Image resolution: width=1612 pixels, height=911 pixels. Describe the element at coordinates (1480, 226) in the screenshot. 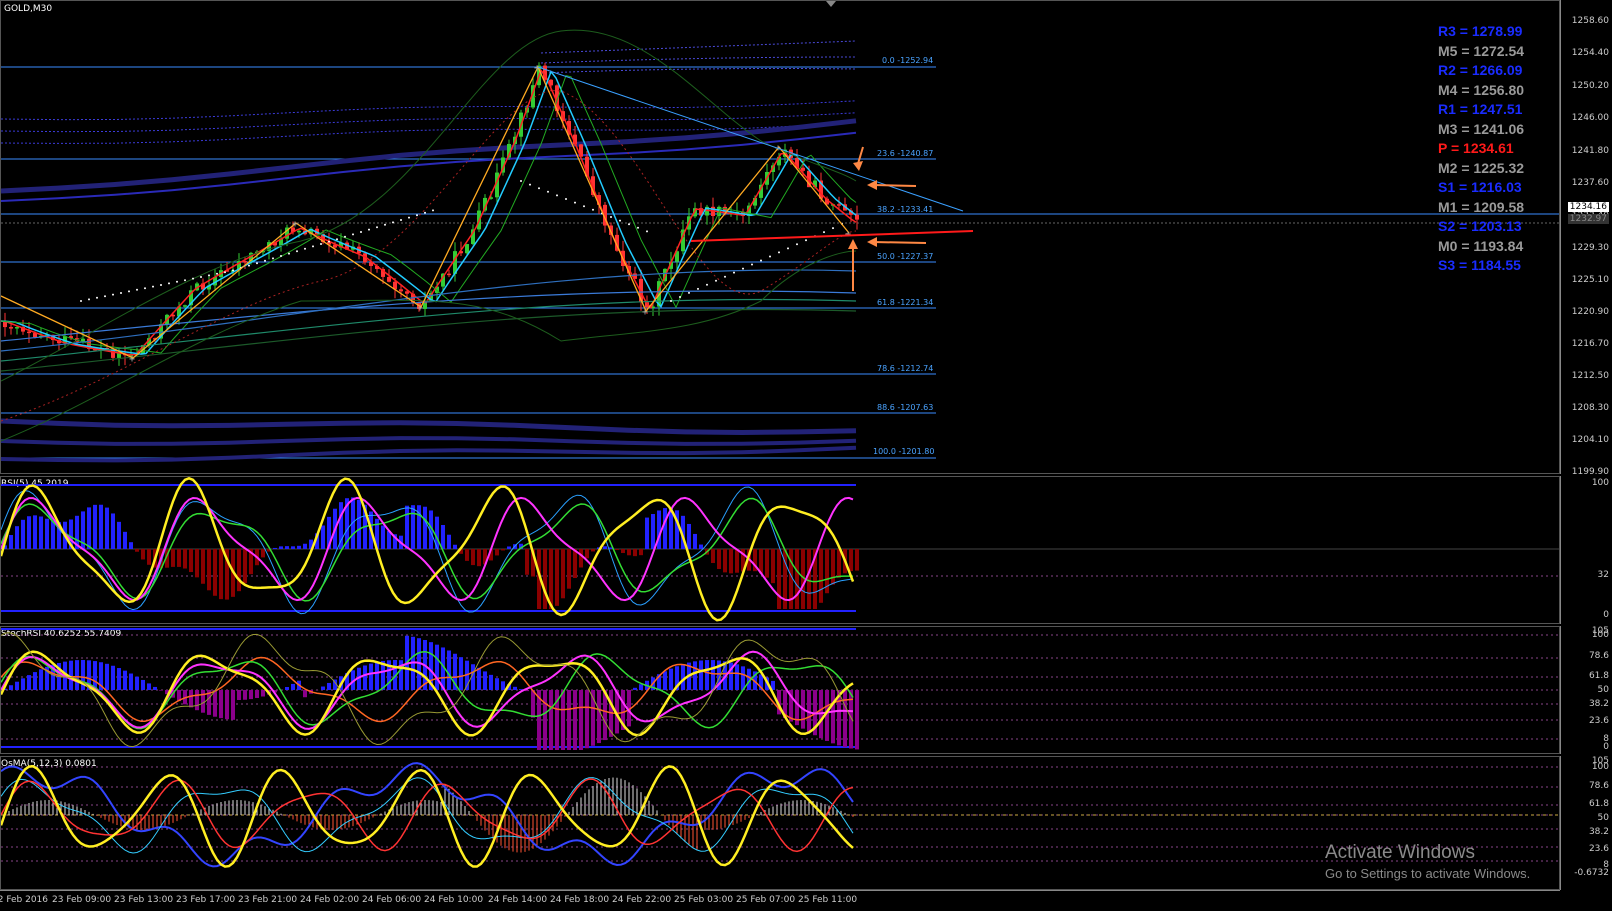

I see `pivot-s2: S2 = 1203.13` at that location.